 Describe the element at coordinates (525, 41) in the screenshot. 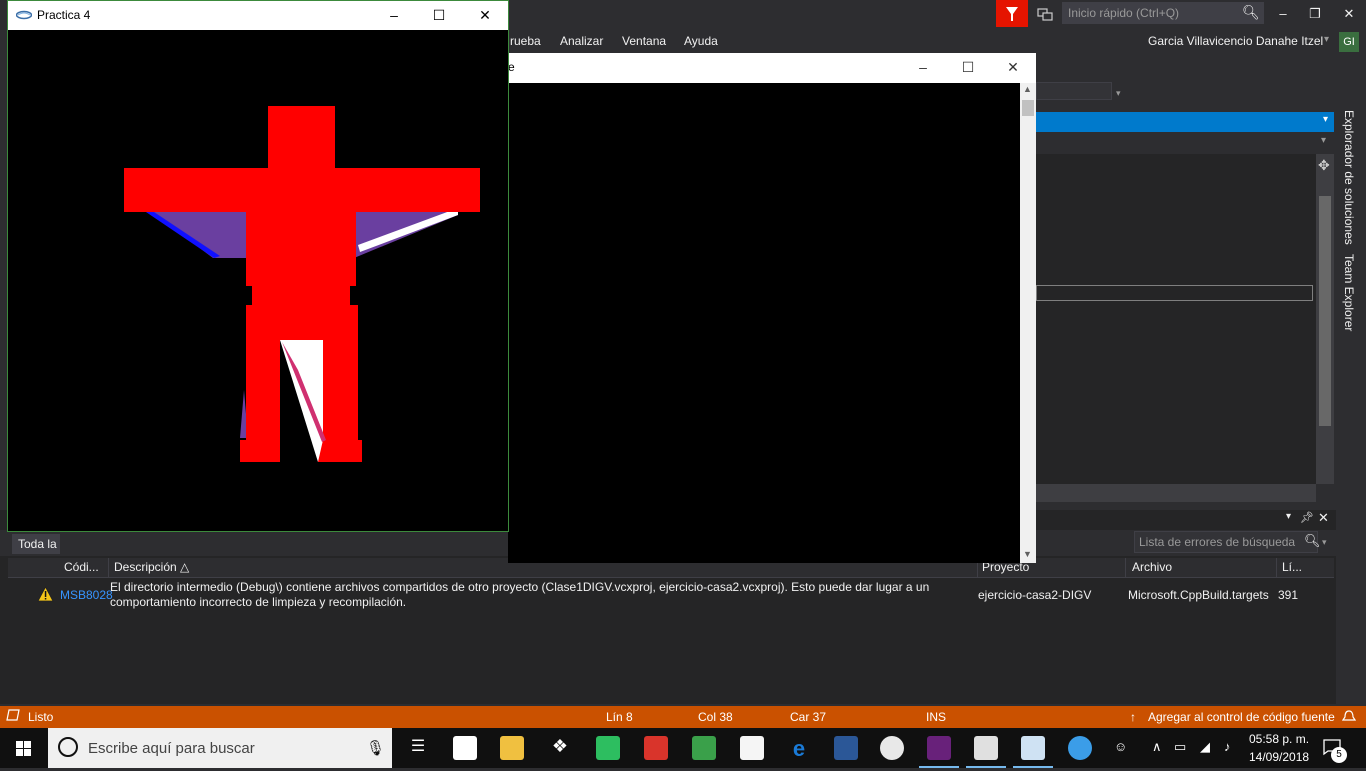

I see `menu-prueba: rueba` at that location.